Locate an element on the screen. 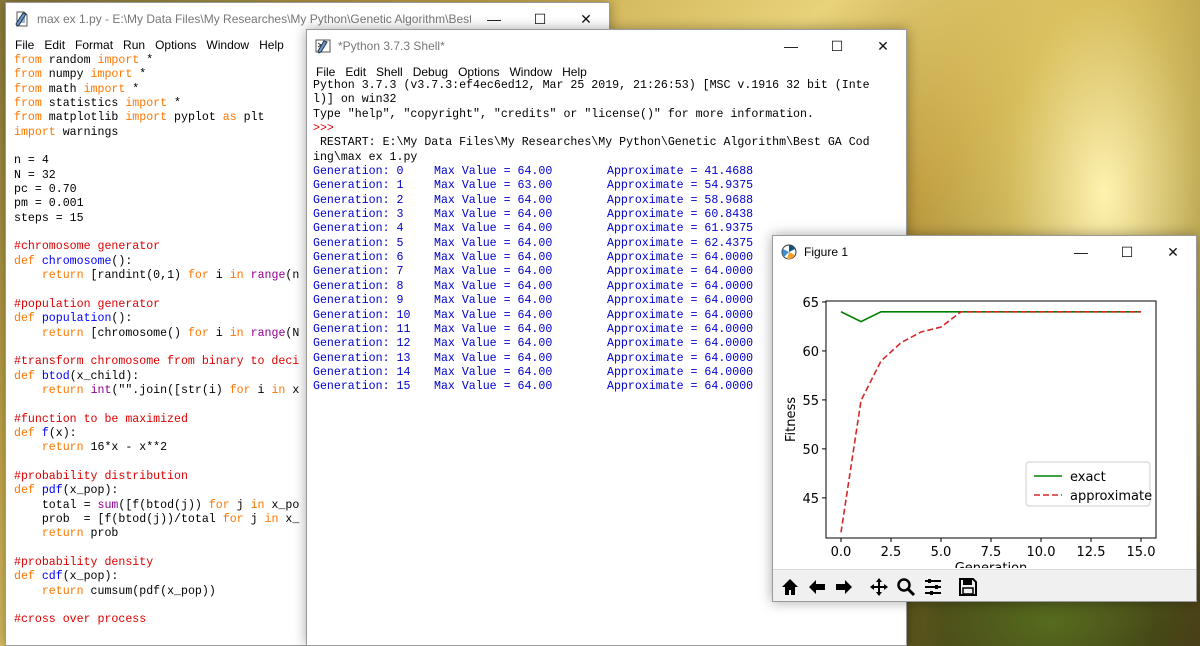 Image resolution: width=1200 pixels, height=646 pixels. generation-label: Generation: 11 is located at coordinates (362, 329).